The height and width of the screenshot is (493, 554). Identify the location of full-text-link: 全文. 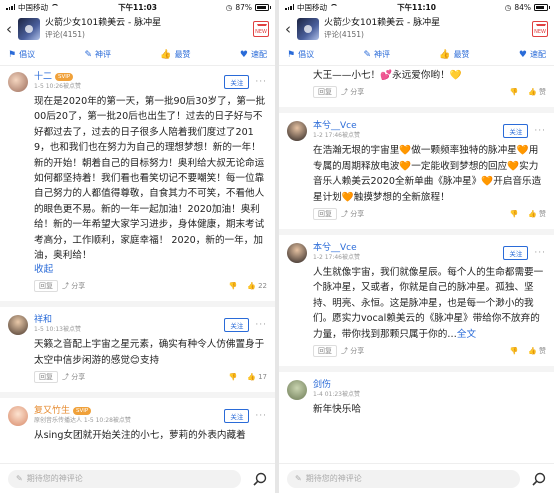
(466, 334).